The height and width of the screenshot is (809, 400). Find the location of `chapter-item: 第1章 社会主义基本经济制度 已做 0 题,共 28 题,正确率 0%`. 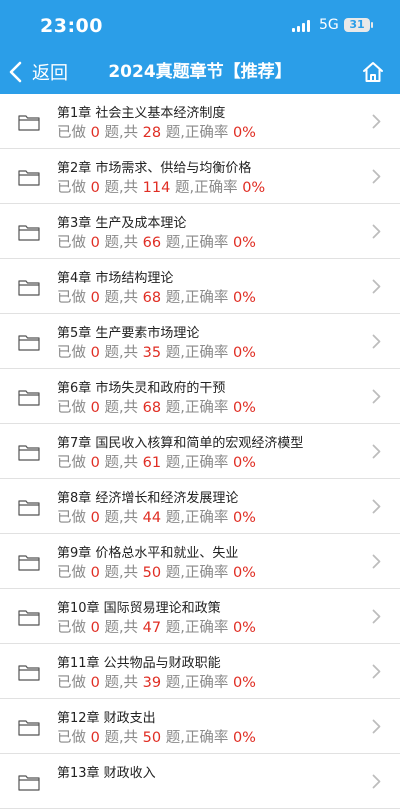

chapter-item: 第1章 社会主义基本经济制度 已做 0 题,共 28 题,正确率 0% is located at coordinates (200, 121).